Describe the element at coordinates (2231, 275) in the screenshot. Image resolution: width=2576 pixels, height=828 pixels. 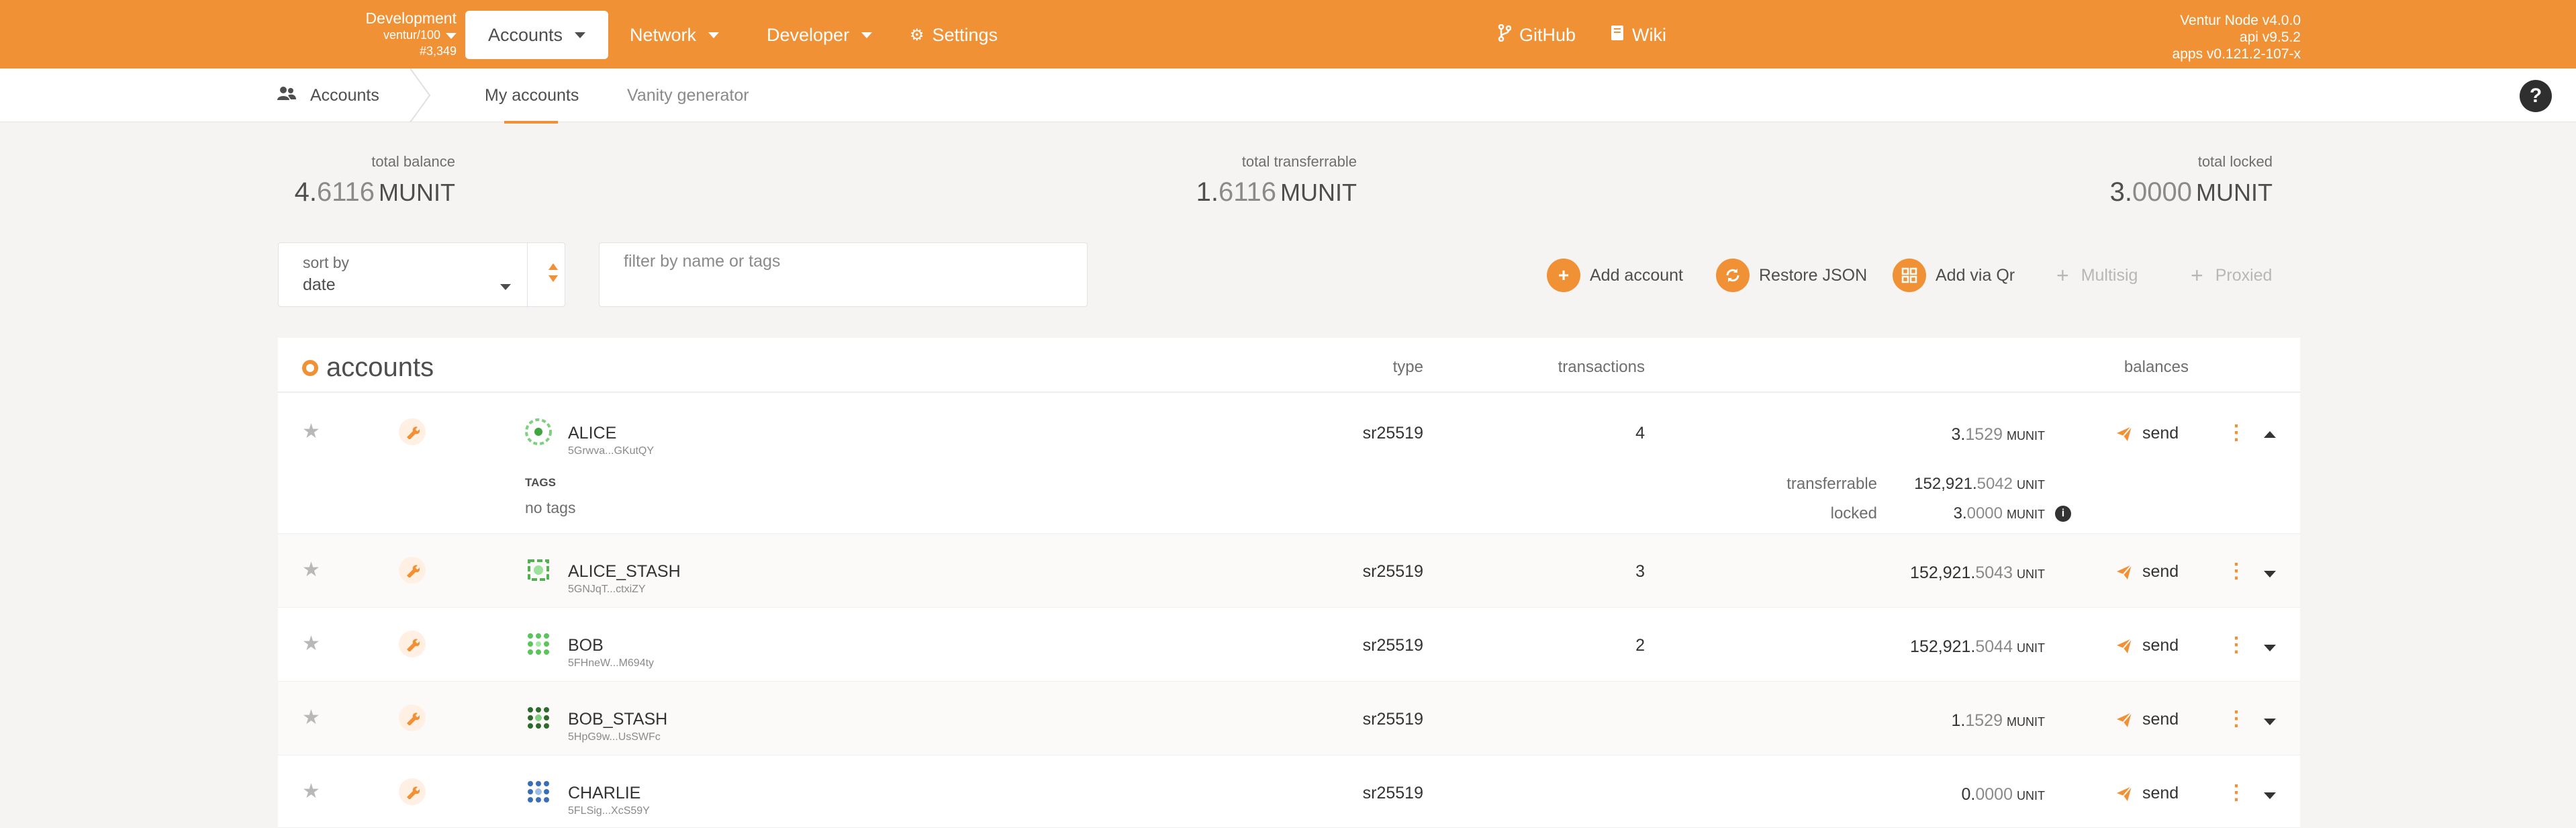
I see `proxied-button: + Proxied` at that location.